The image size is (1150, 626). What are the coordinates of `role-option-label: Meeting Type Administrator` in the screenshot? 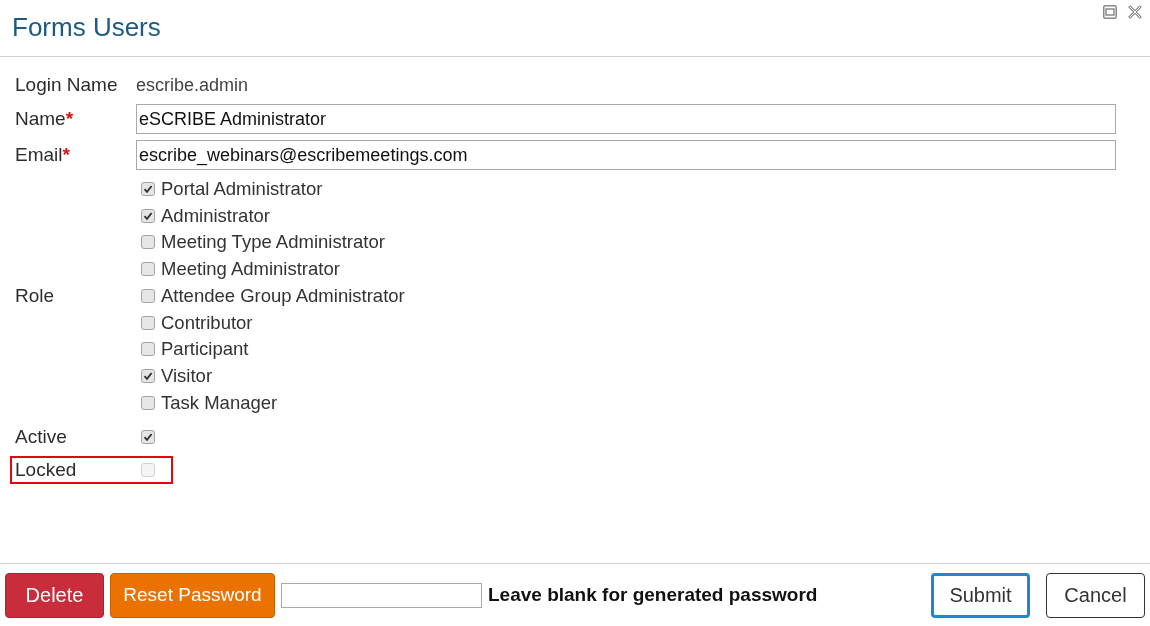 It's located at (273, 242).